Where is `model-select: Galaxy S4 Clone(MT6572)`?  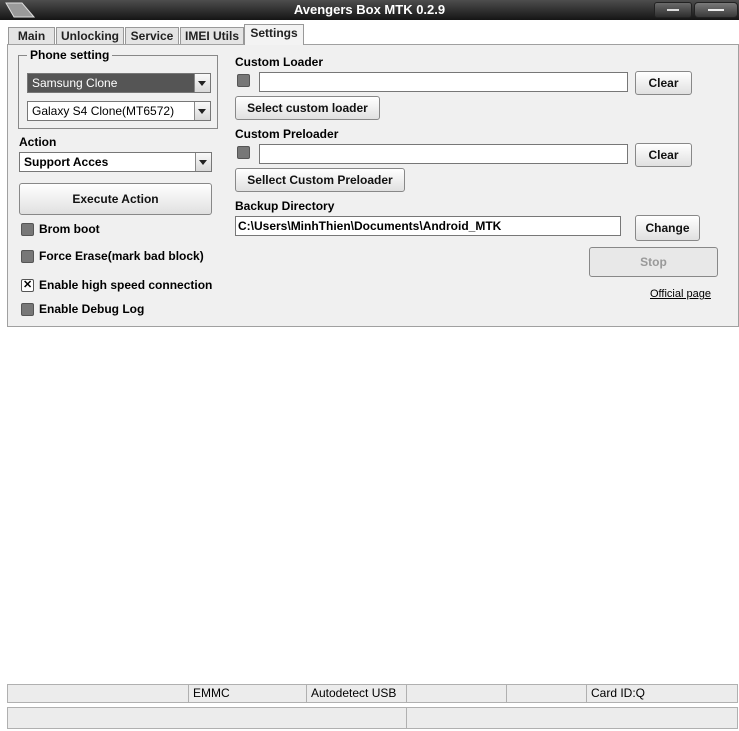
model-select: Galaxy S4 Clone(MT6572) is located at coordinates (119, 111).